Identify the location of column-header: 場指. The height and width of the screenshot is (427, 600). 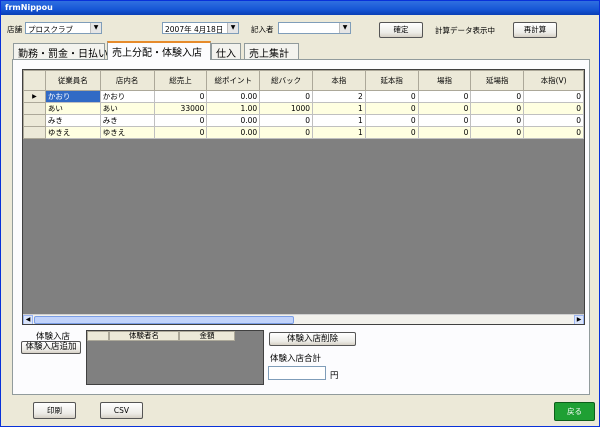
(444, 80).